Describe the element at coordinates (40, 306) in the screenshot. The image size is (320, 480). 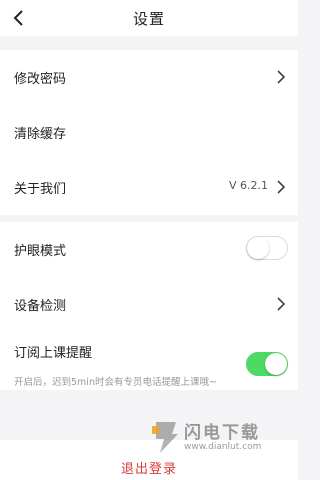
I see `device-check-label: 设备检测` at that location.